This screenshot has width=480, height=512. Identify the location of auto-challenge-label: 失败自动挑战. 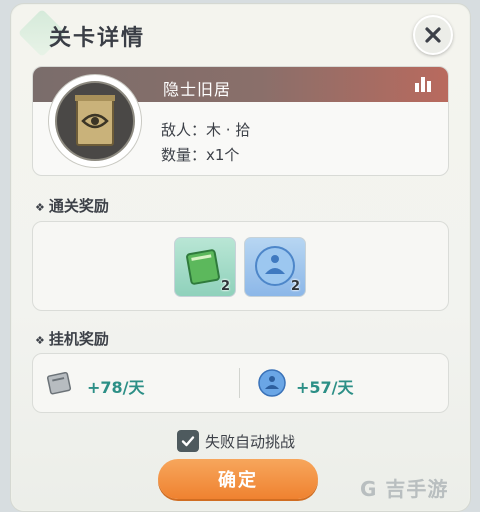
(250, 441).